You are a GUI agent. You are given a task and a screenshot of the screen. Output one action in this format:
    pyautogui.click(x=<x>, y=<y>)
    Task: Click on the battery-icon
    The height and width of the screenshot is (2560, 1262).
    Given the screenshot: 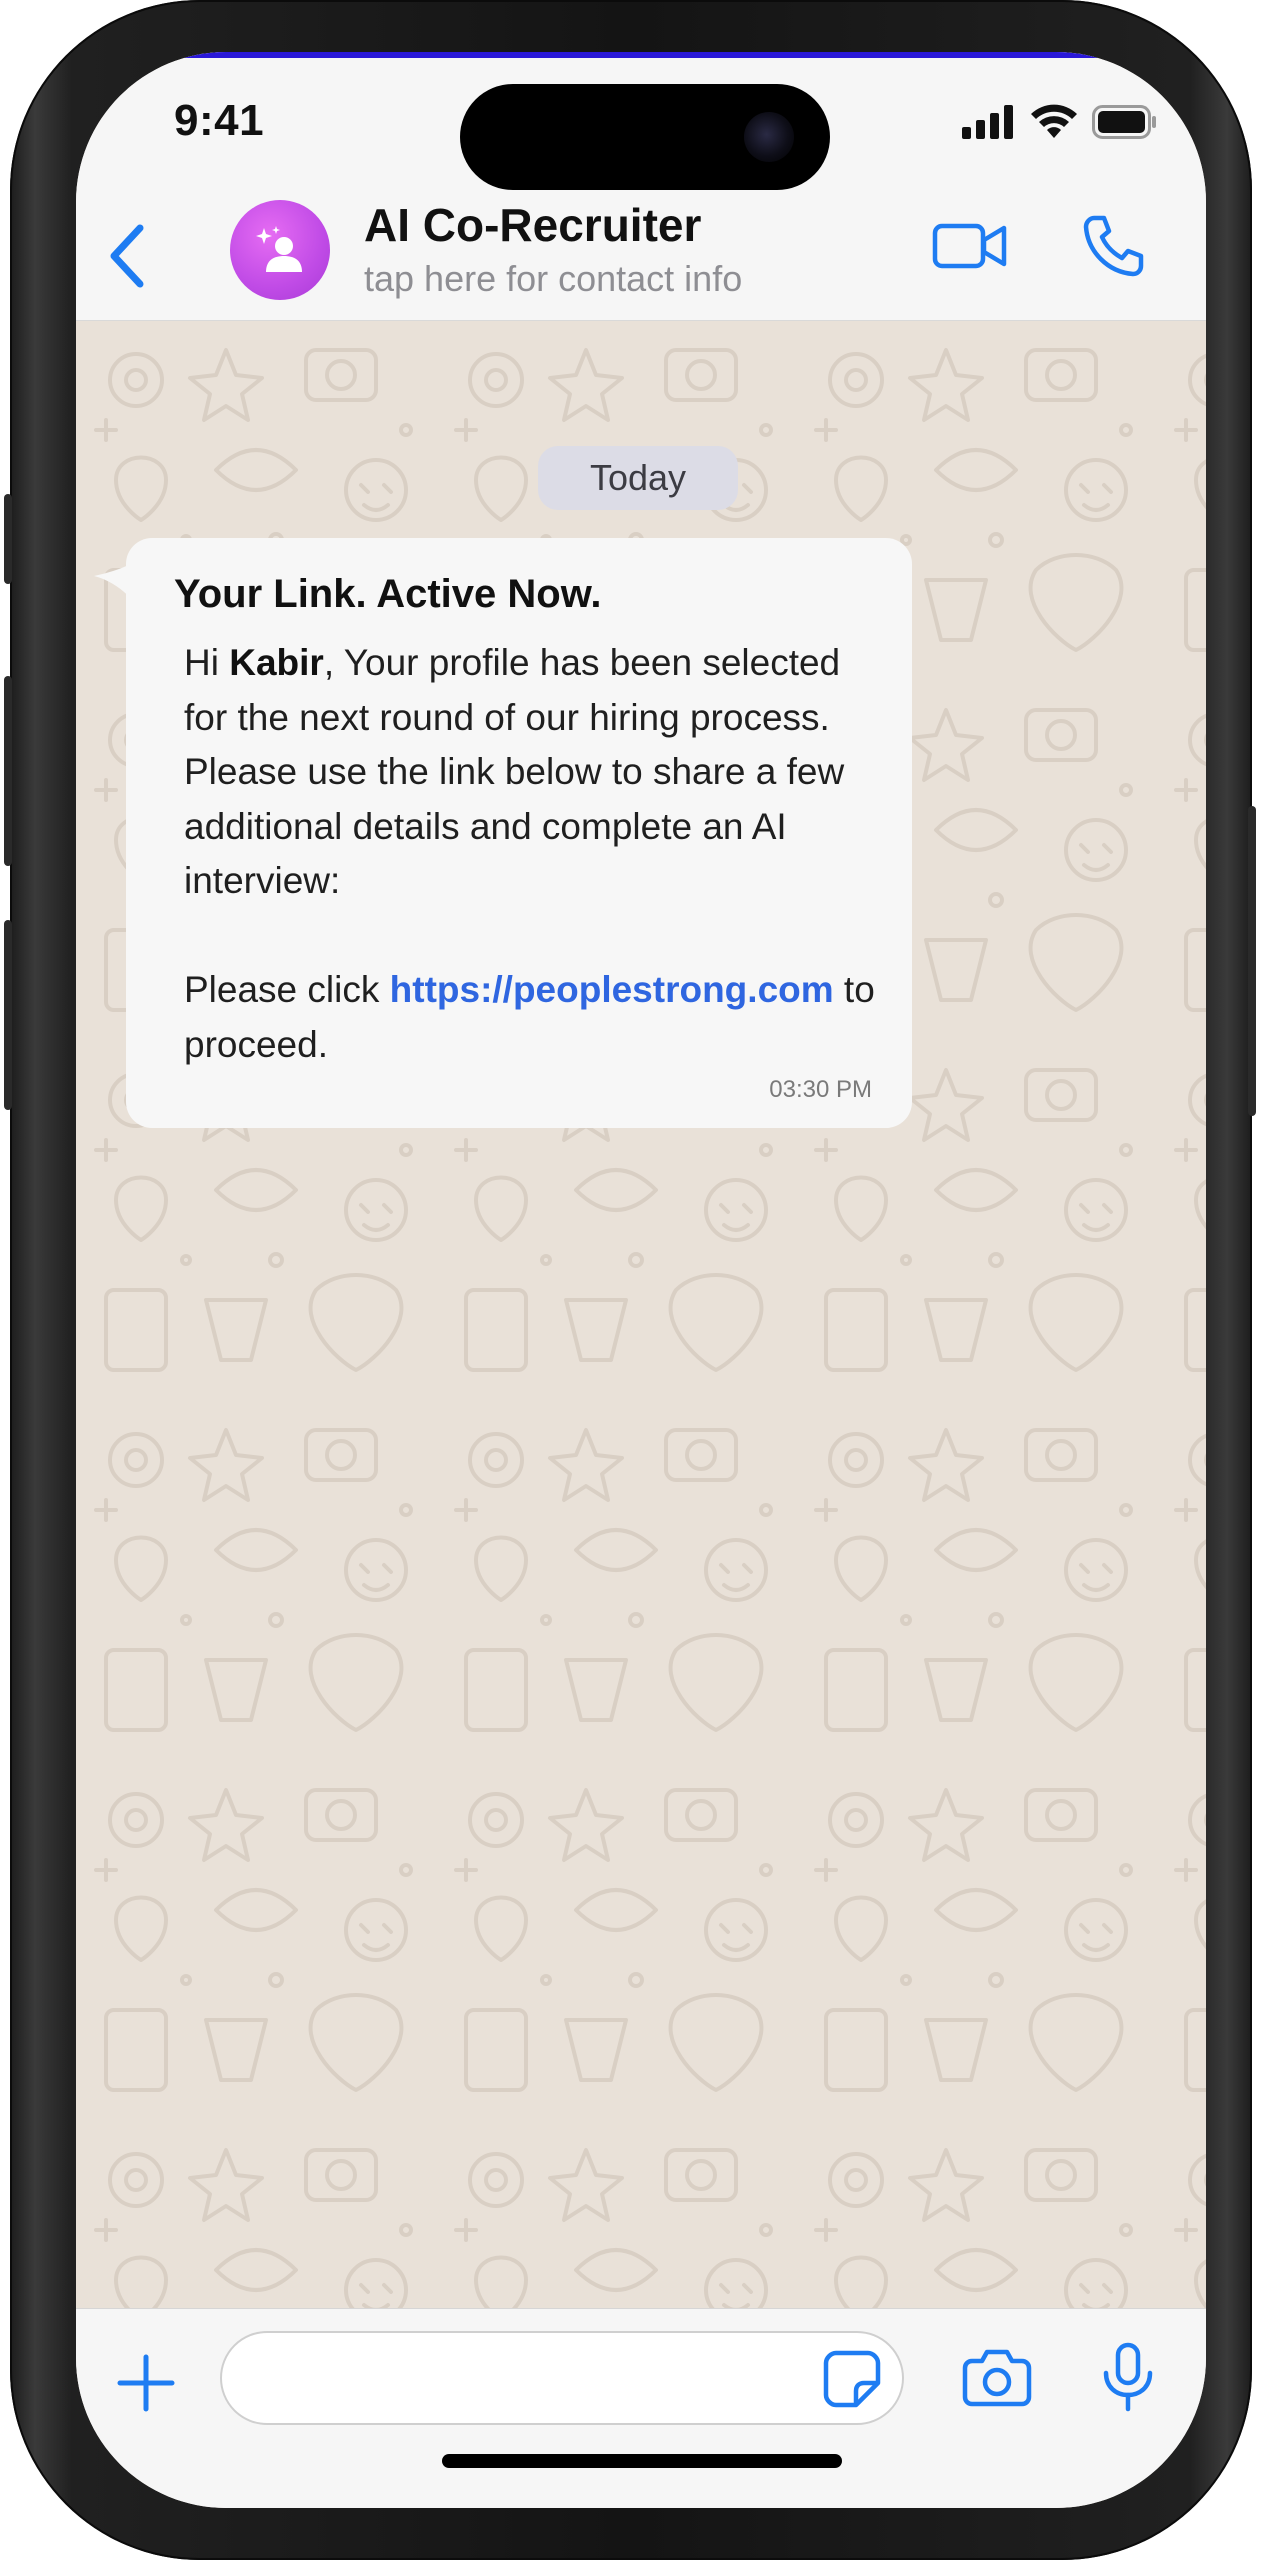 What is the action you would take?
    pyautogui.click(x=1125, y=122)
    